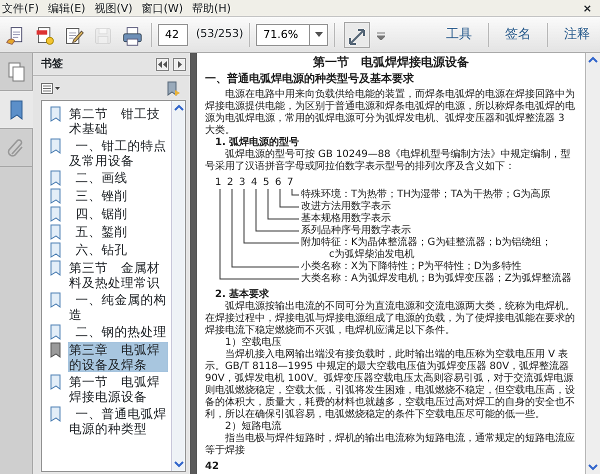 The image size is (600, 474). What do you see at coordinates (390, 384) in the screenshot?
I see `paragraph: 当焊机接入电网输出端没有接负载时，此时输出端的电压称为空载电压用 V 表示。GB/T 8118—1995 中规定的最大空载电压值为弧焊变压器 80V，弧焊整流器 90V，弧焊发电机 100V。弧焊变压器空载电压太高则容易引弧，对于交流弧焊电源则电弧燃烧稳定，空载太低，引弧将发生困难，电弧燃烧不稳定，但空载电压高，设备的体积大，质量大，耗费的材料也就越多，空载电压过高对焊工的自身的安全也不利，所以在确保引弧容易，电弧燃烧稳定的条件下空载电压尽可能的低一些。` at bounding box center [390, 384].